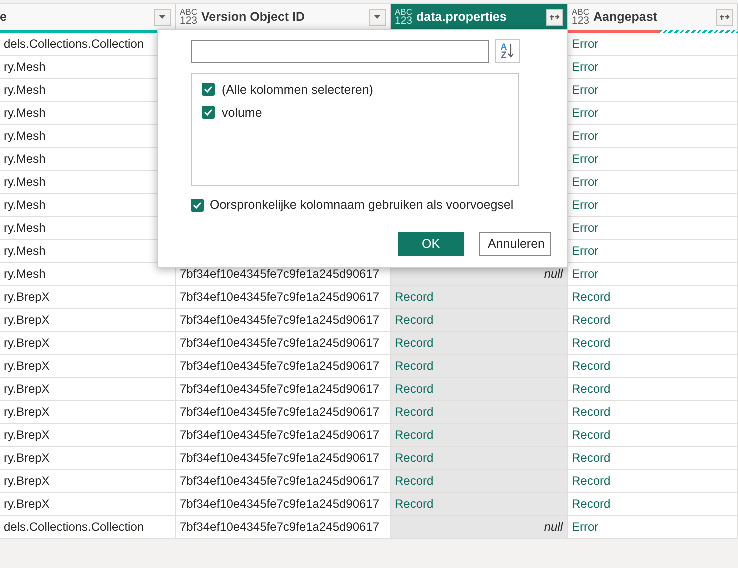 The height and width of the screenshot is (568, 738). What do you see at coordinates (653, 527) in the screenshot?
I see `value-cell: Error` at bounding box center [653, 527].